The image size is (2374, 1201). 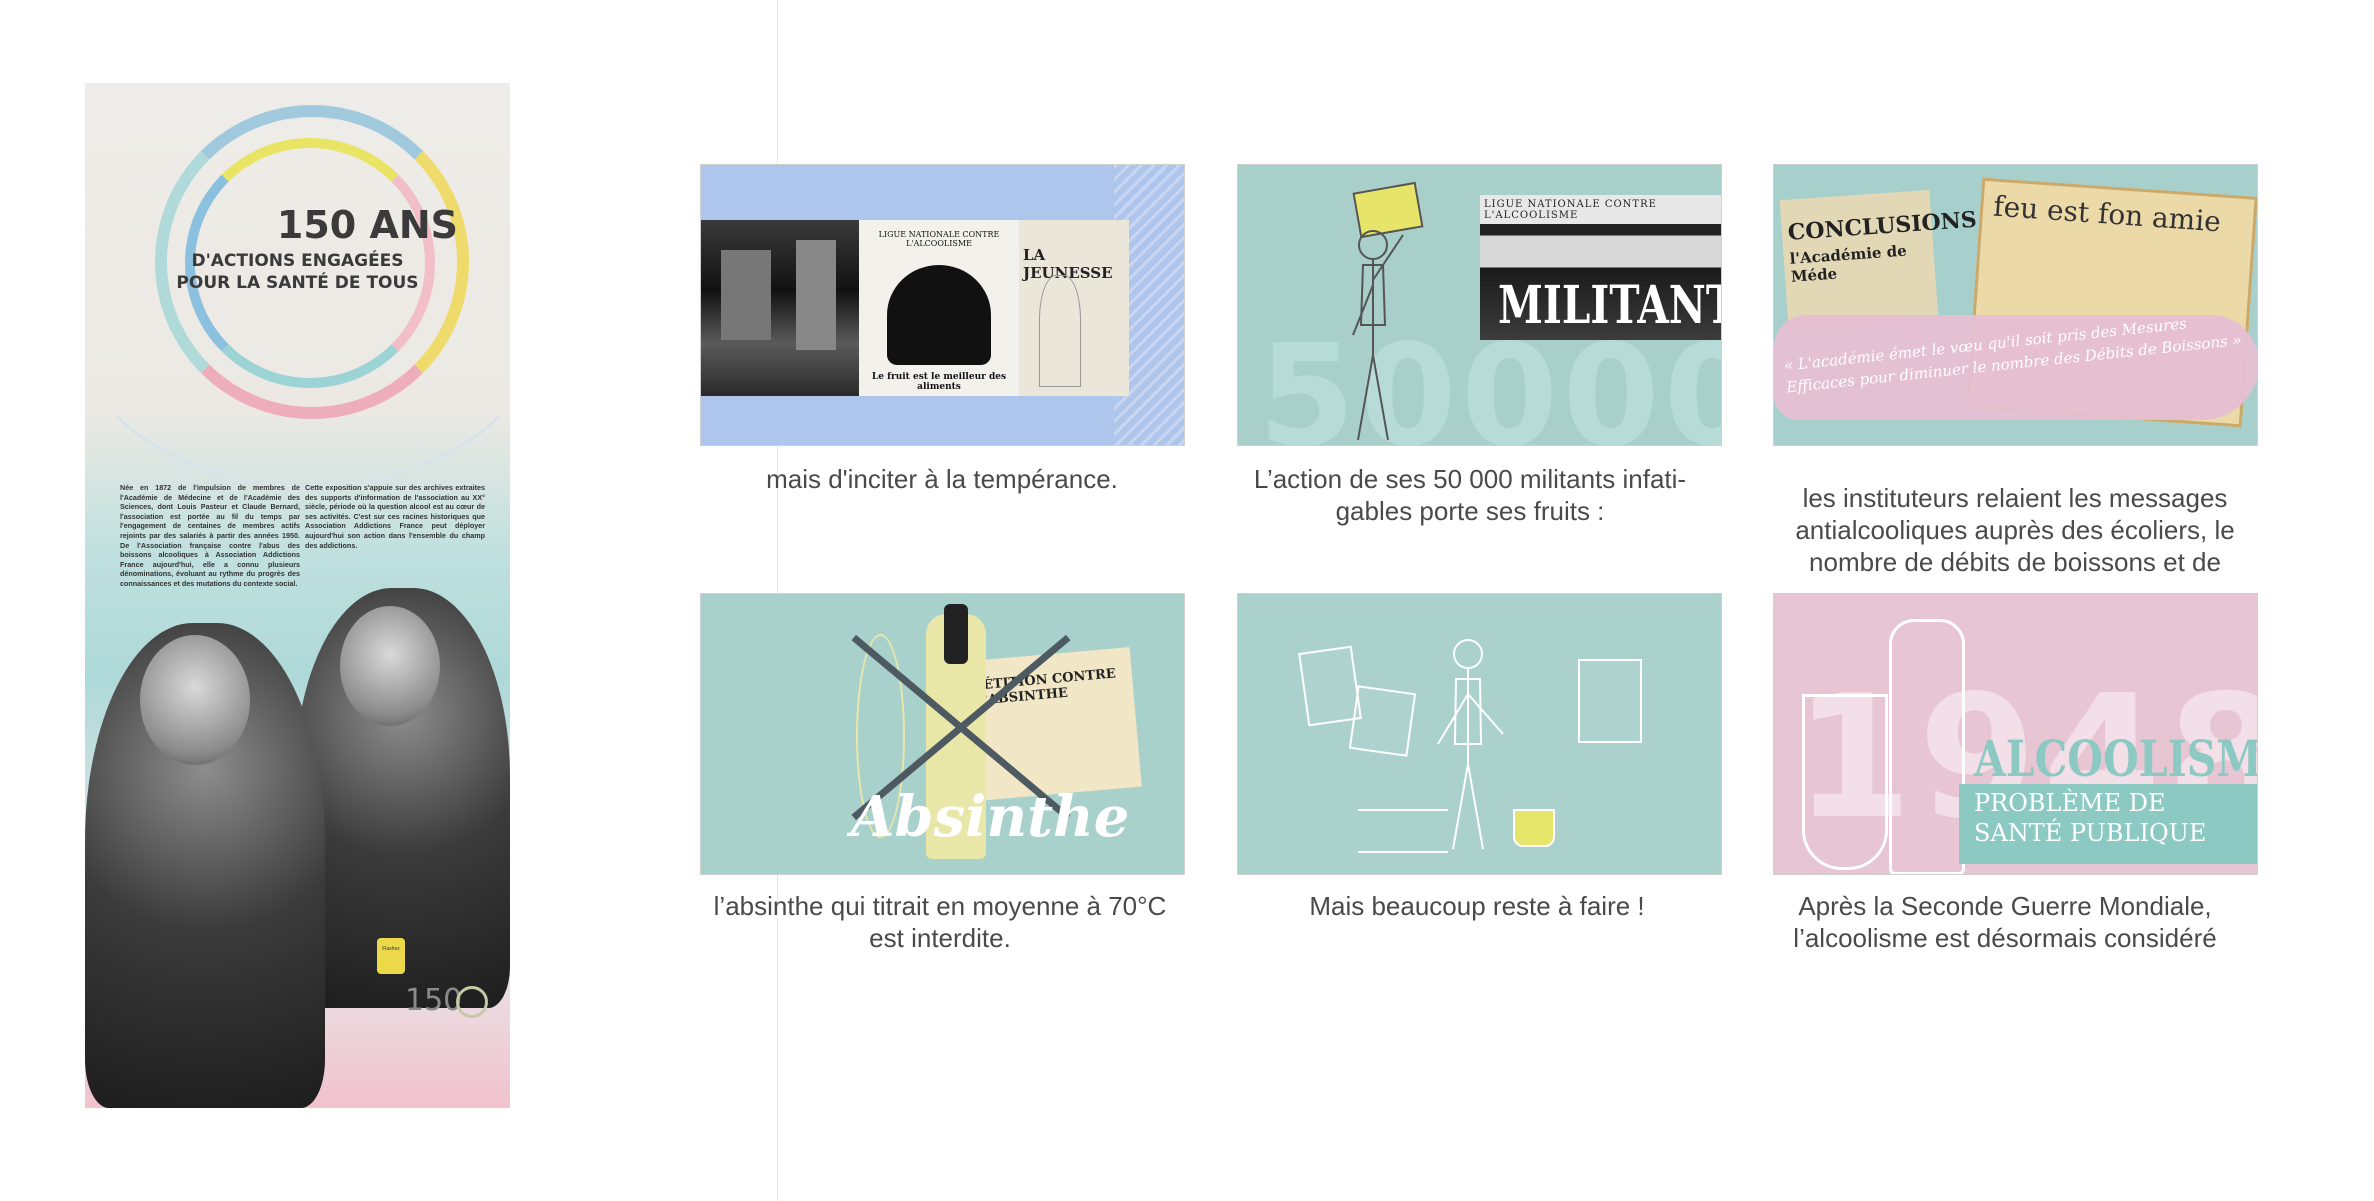 I want to click on petition-document: PÉTITION CONTRE L'ABSINTHE, so click(x=1053, y=724).